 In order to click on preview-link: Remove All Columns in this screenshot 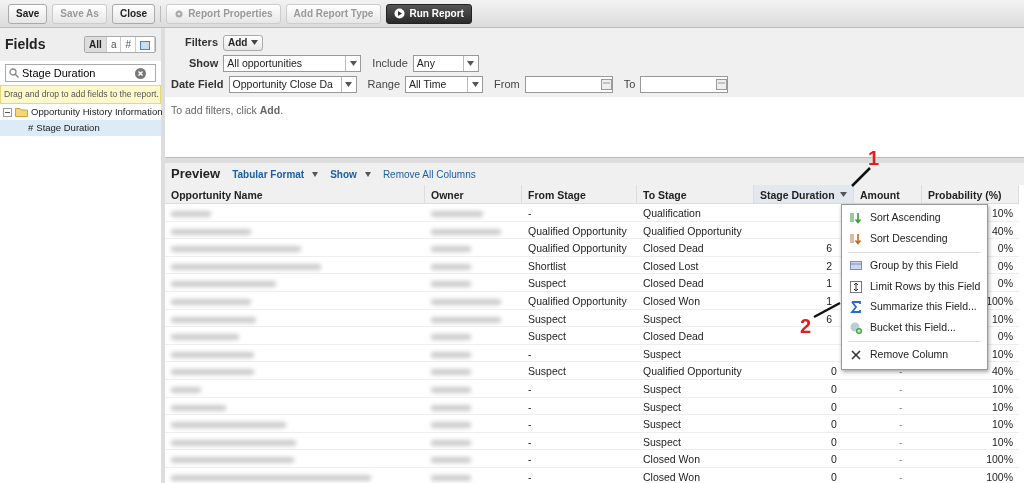, I will do `click(429, 174)`.